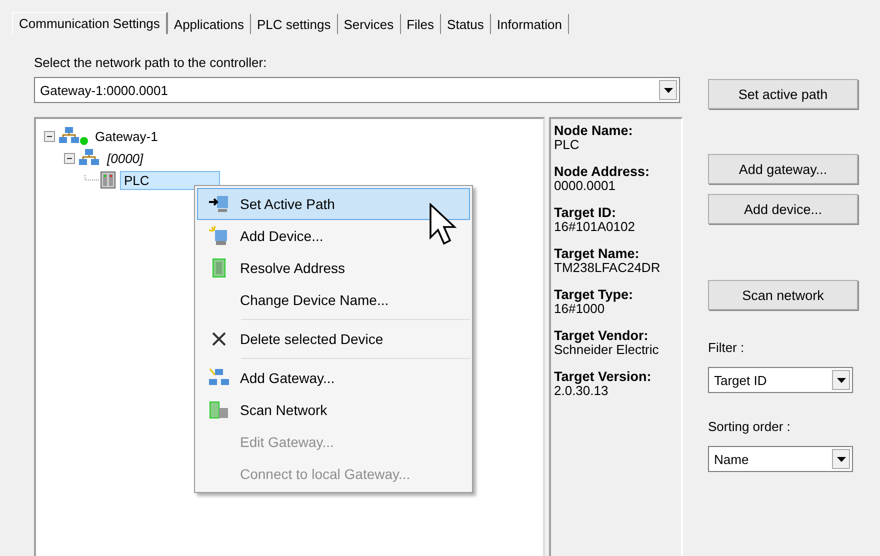  What do you see at coordinates (579, 309) in the screenshot?
I see `info-value: 16#1000` at bounding box center [579, 309].